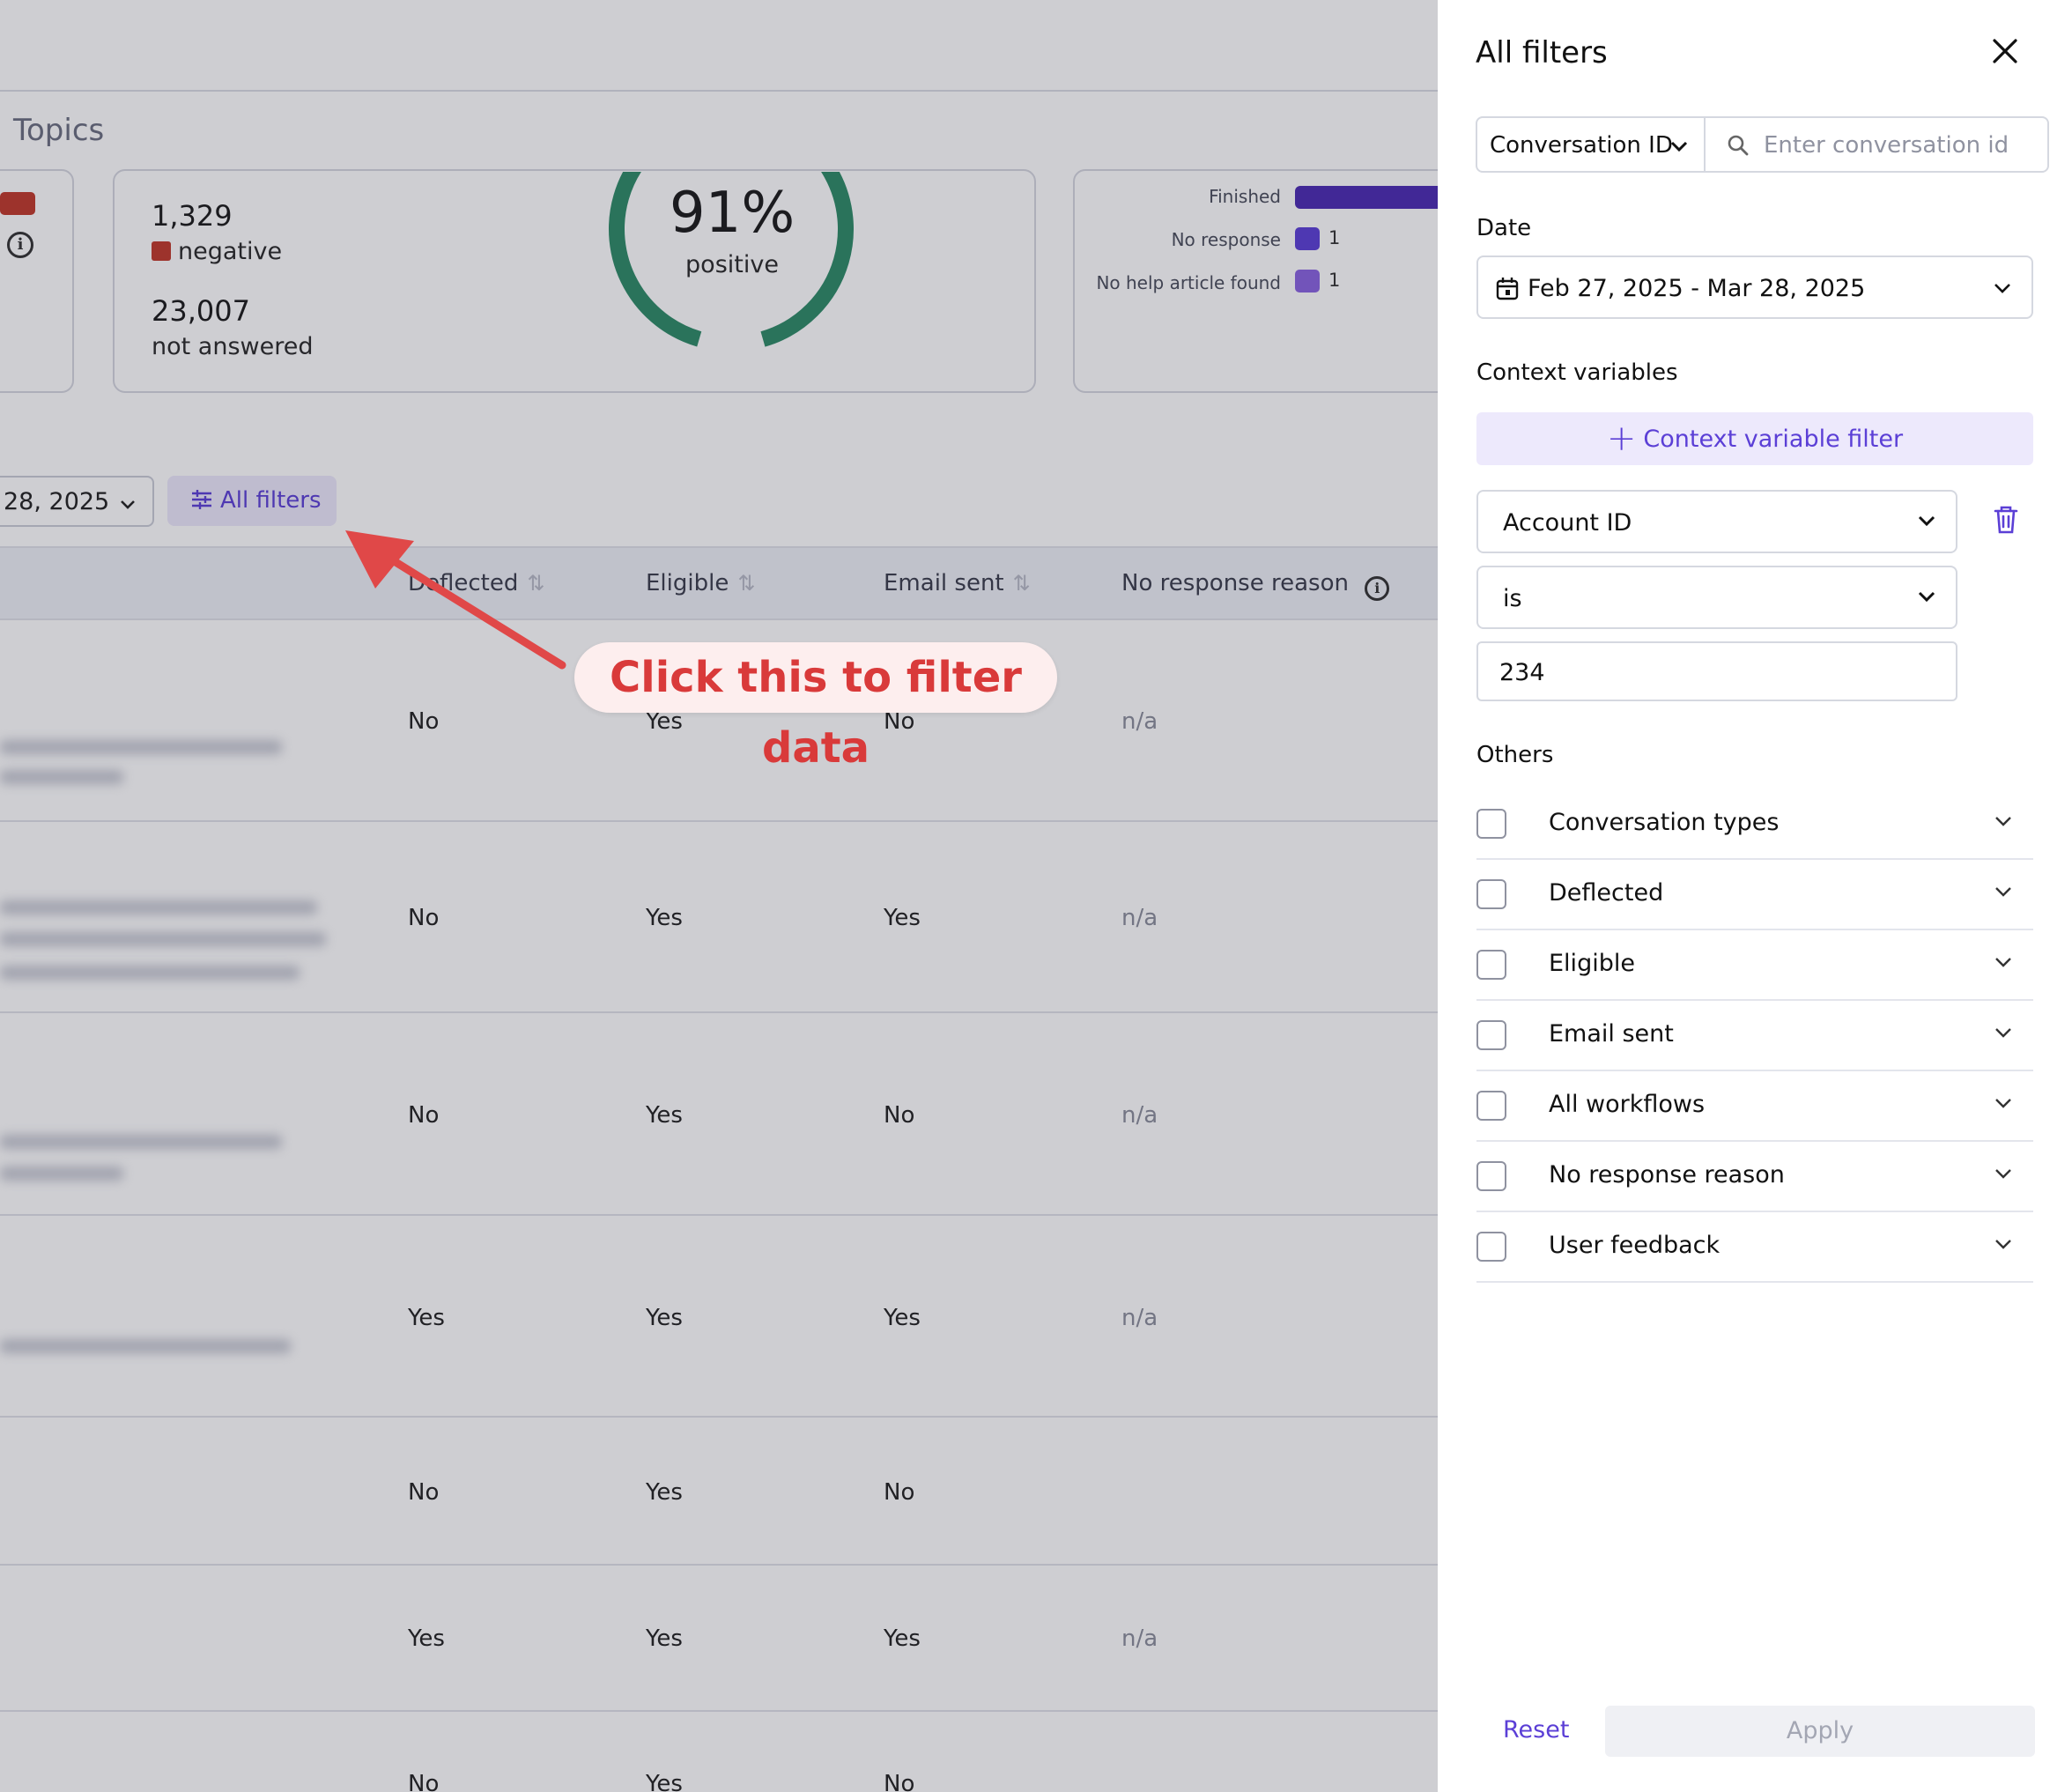 This screenshot has height=1792, width=2072. I want to click on calendar-icon, so click(1507, 289).